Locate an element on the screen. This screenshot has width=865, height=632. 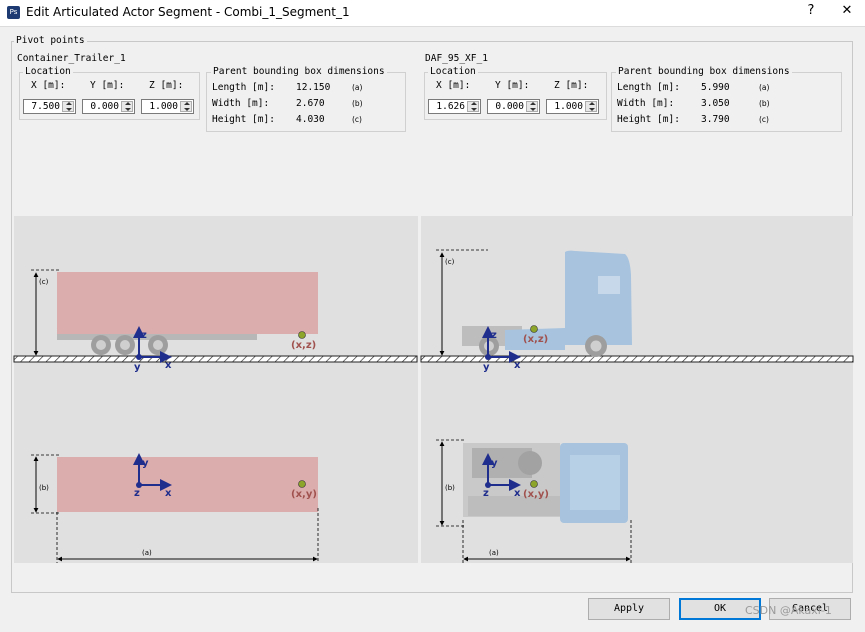
trailer-pivot-xz: (x,z) is located at coordinates (303, 345).